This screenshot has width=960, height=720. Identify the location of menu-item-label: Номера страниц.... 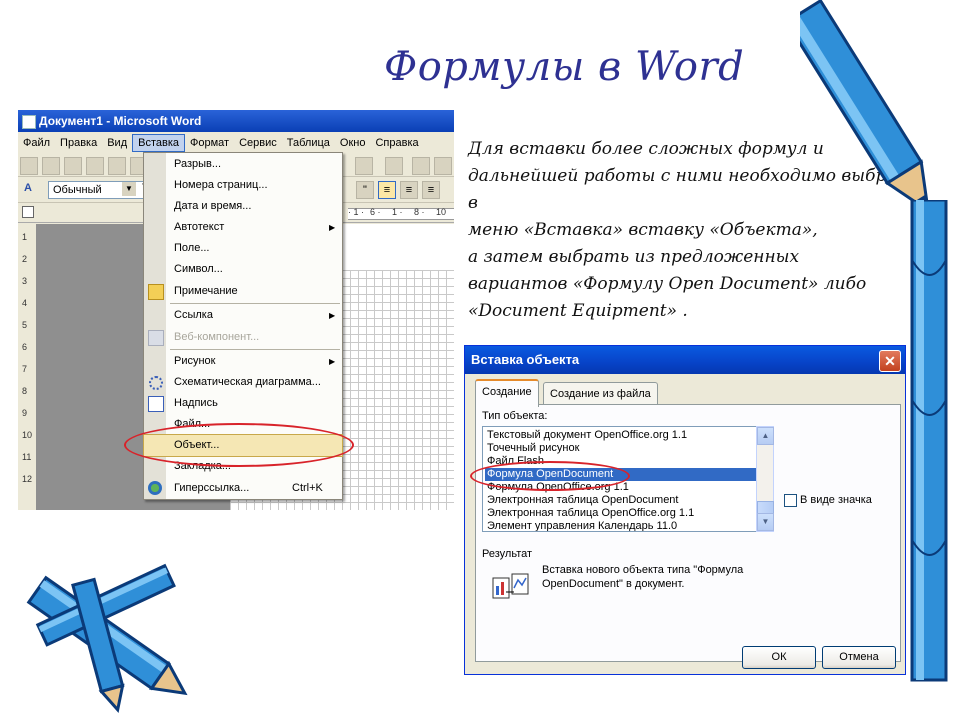
(221, 185).